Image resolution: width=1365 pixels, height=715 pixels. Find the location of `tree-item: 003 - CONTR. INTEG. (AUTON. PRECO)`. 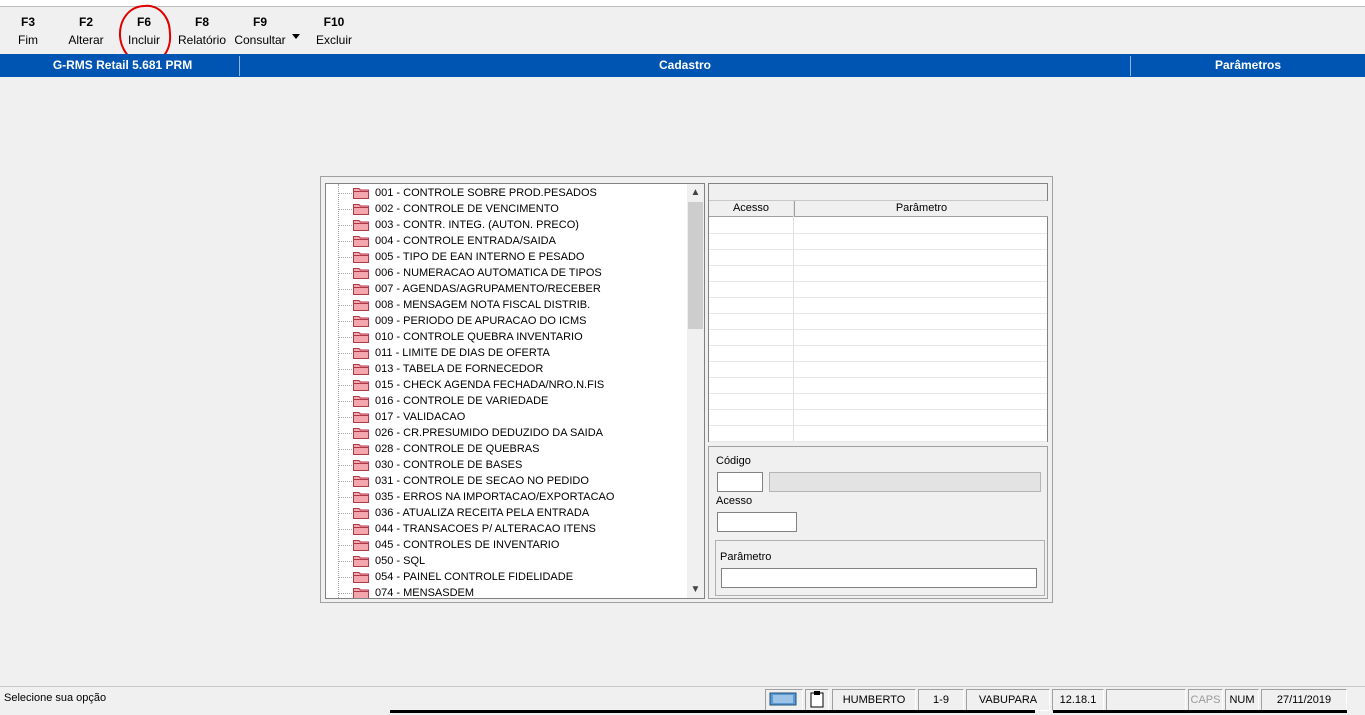

tree-item: 003 - CONTR. INTEG. (AUTON. PRECO) is located at coordinates (506, 225).